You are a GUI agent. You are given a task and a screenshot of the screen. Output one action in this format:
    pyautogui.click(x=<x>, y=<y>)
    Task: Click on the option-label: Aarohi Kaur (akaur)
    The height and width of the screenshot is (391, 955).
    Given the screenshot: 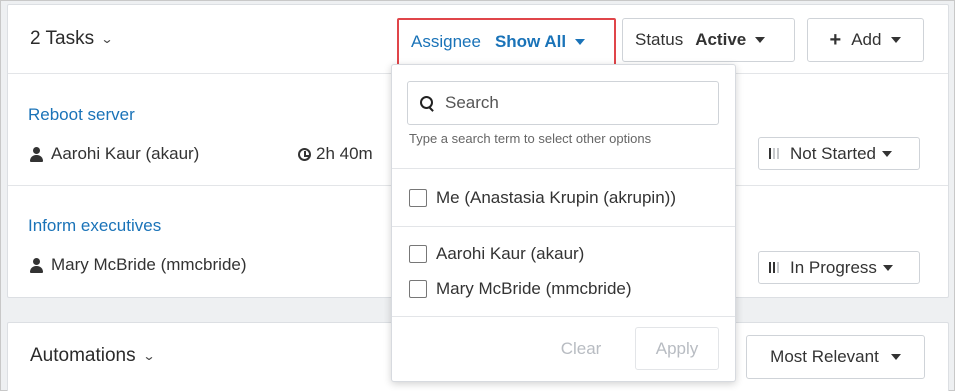 What is the action you would take?
    pyautogui.click(x=510, y=253)
    